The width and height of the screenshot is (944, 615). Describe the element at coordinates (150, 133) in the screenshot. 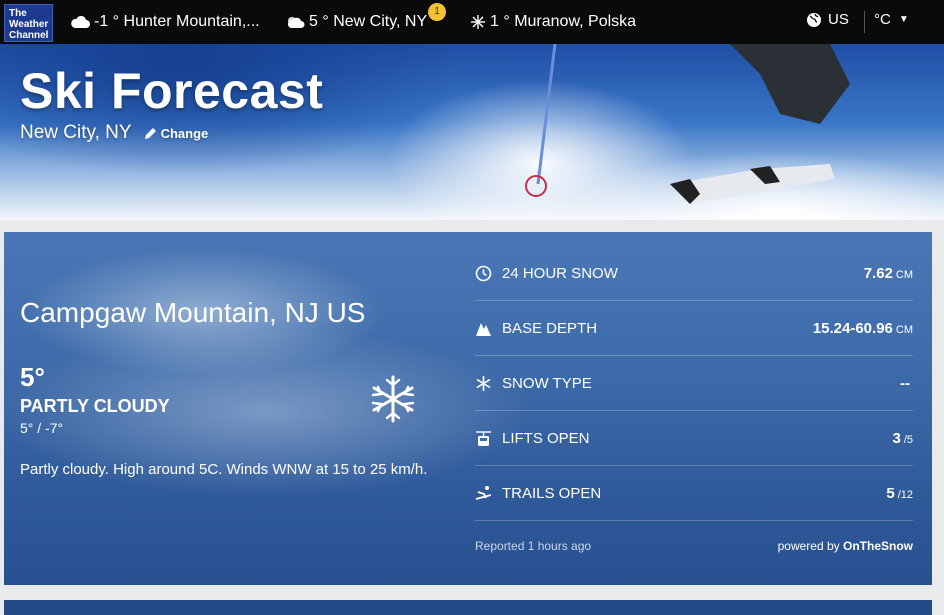

I see `pencil-icon` at that location.